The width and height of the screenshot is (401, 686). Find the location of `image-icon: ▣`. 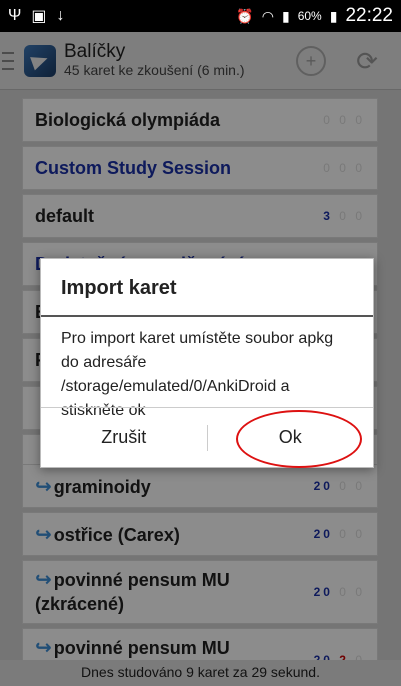

image-icon: ▣ is located at coordinates (39, 16).